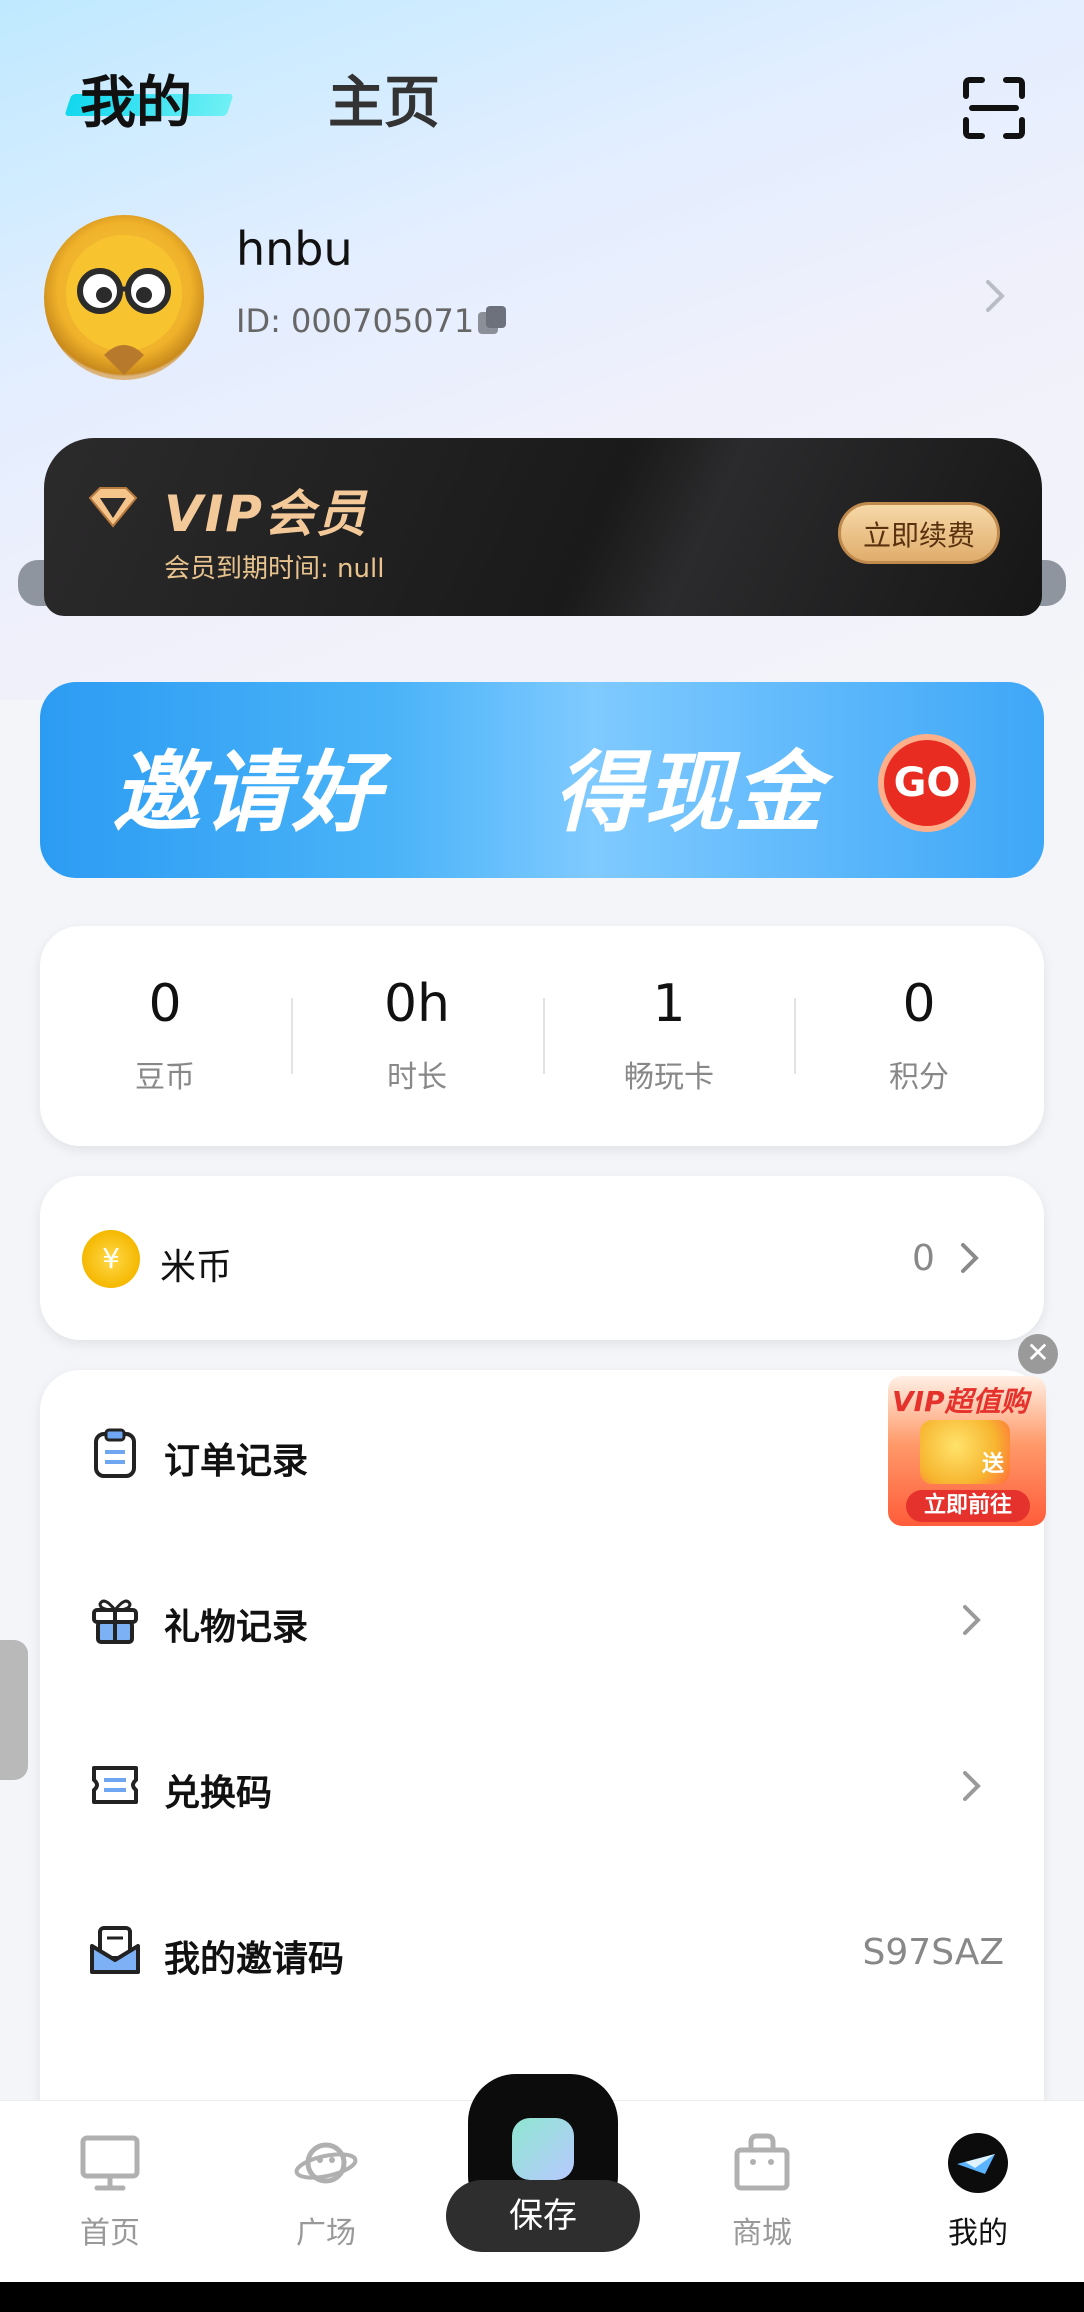  What do you see at coordinates (254, 1959) in the screenshot?
I see `menu-item-label: 我的邀请码` at bounding box center [254, 1959].